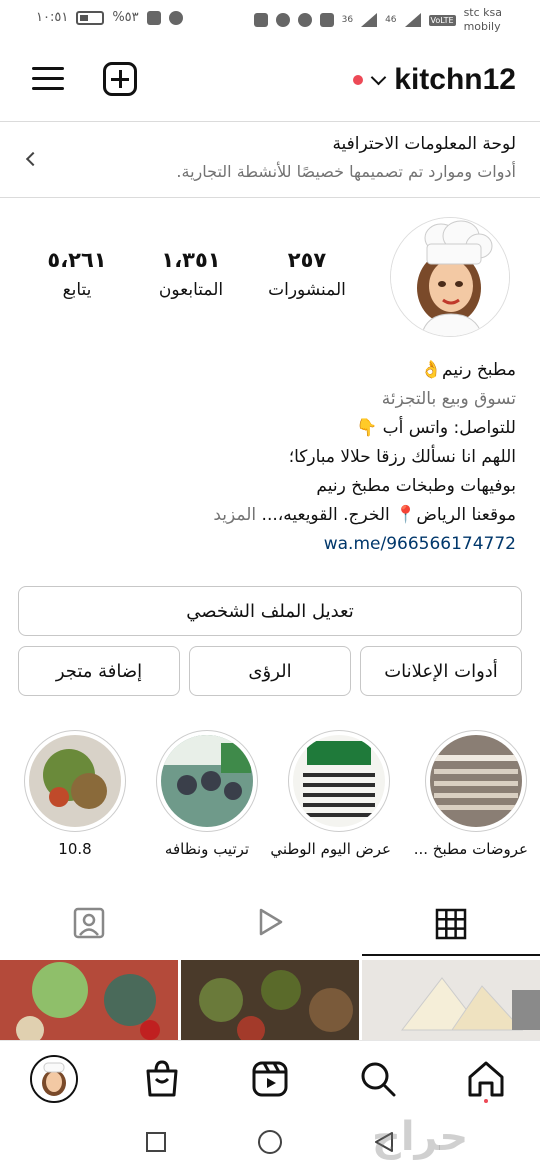 The height and width of the screenshot is (1170, 540). Describe the element at coordinates (379, 77) in the screenshot. I see `chevron-down-icon` at that location.